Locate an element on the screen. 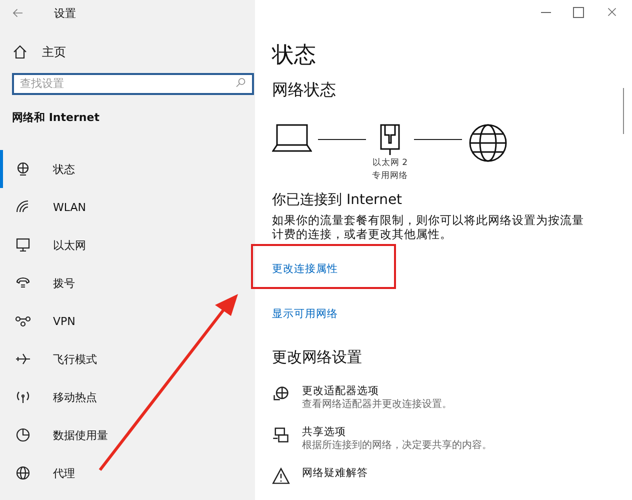 The height and width of the screenshot is (500, 632). link: 显示可用网络 is located at coordinates (305, 314).